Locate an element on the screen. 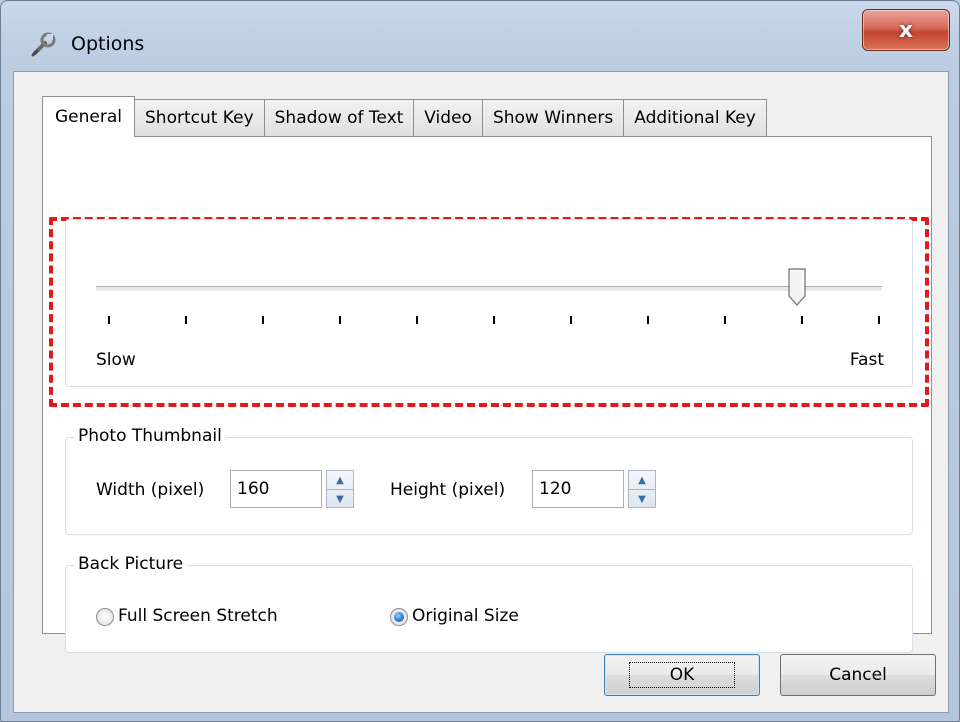 The image size is (960, 722). height-spinner: ▲ ▼ is located at coordinates (642, 489).